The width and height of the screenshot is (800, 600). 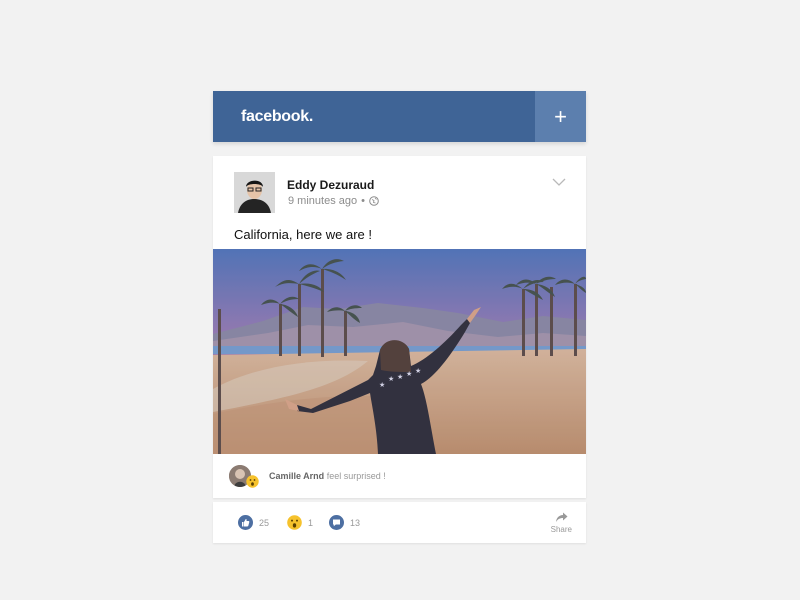 I want to click on timestamp: 9 minutes ago, so click(x=322, y=201).